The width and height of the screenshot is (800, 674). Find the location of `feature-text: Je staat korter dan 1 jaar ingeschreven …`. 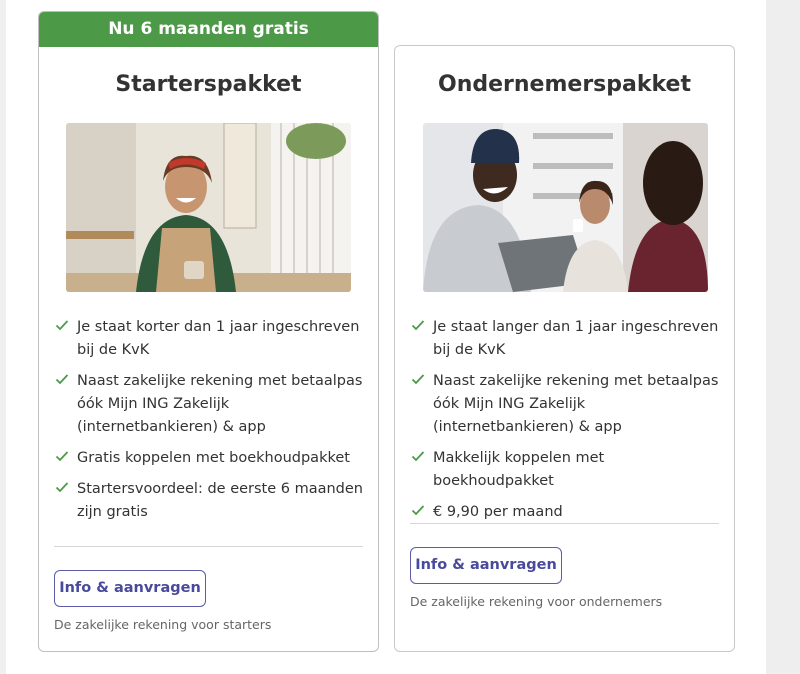

feature-text: Je staat korter dan 1 jaar ingeschreven … is located at coordinates (218, 338).